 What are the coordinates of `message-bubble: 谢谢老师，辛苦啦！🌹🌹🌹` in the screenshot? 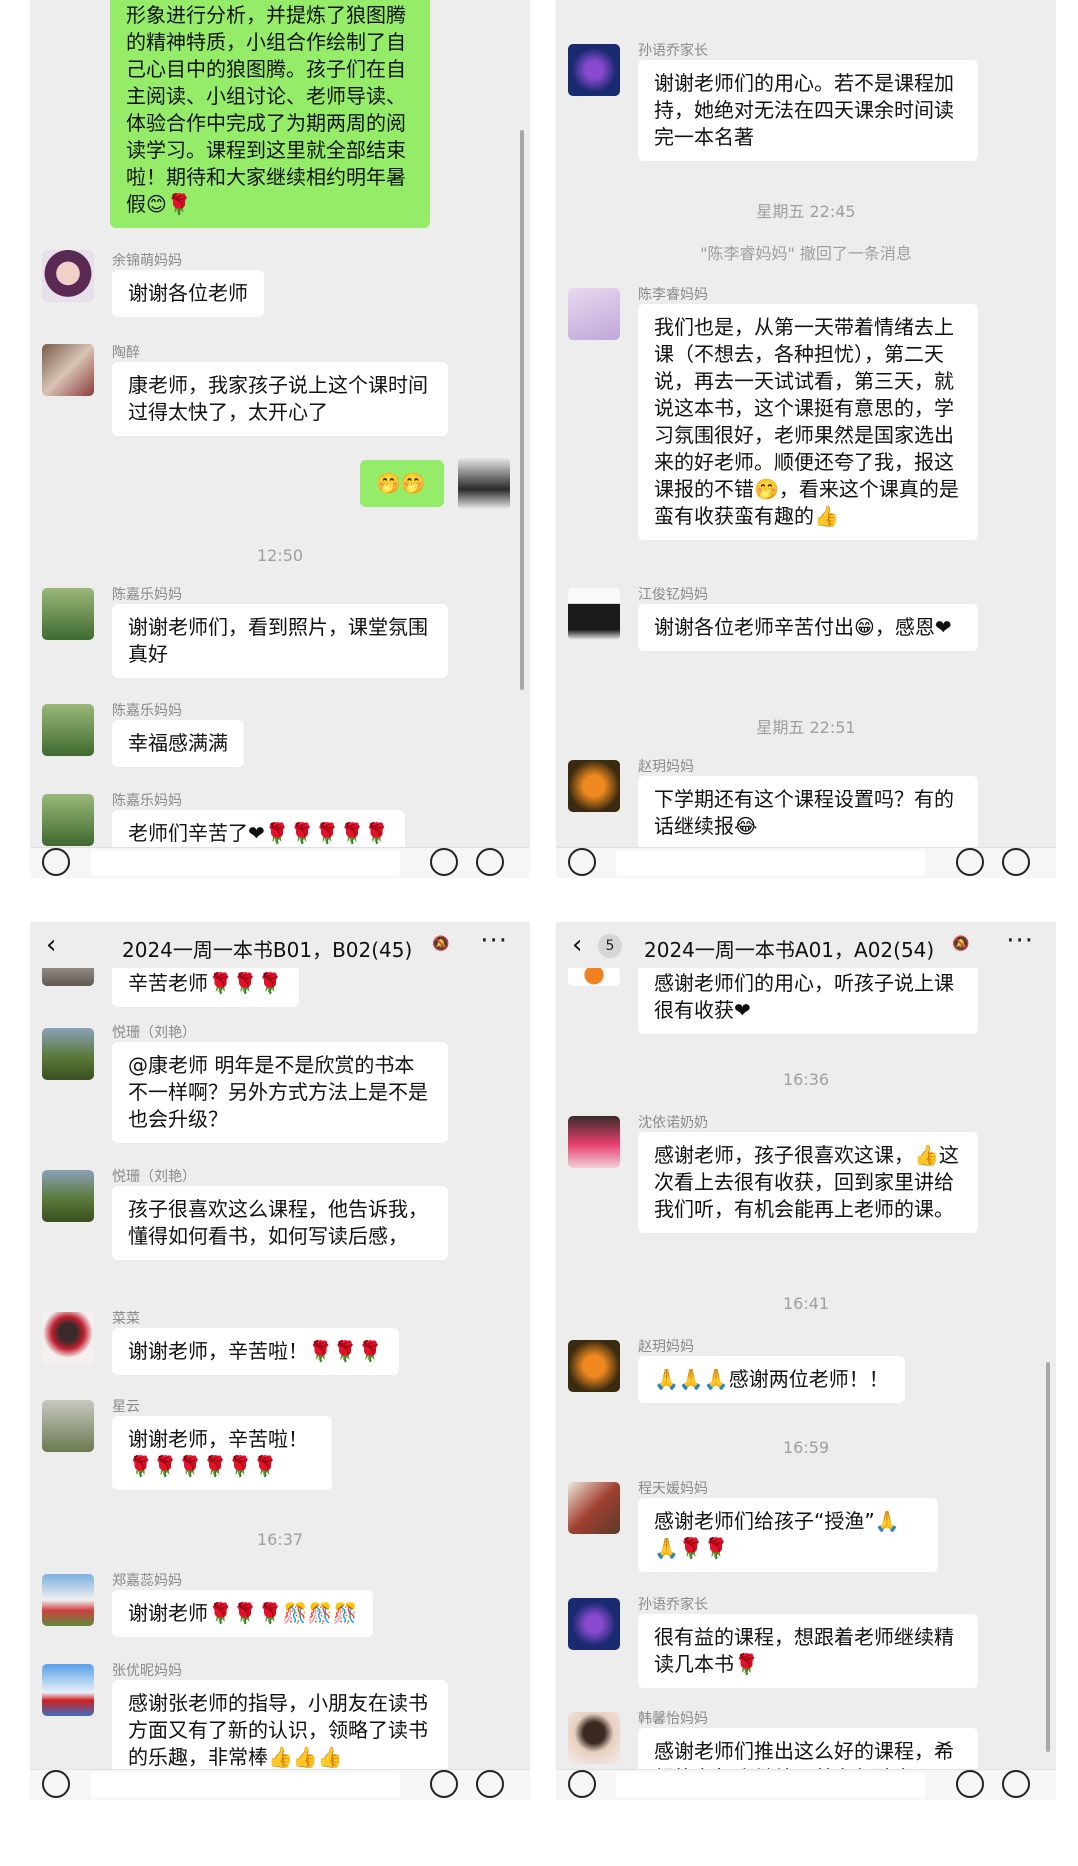 It's located at (255, 1351).